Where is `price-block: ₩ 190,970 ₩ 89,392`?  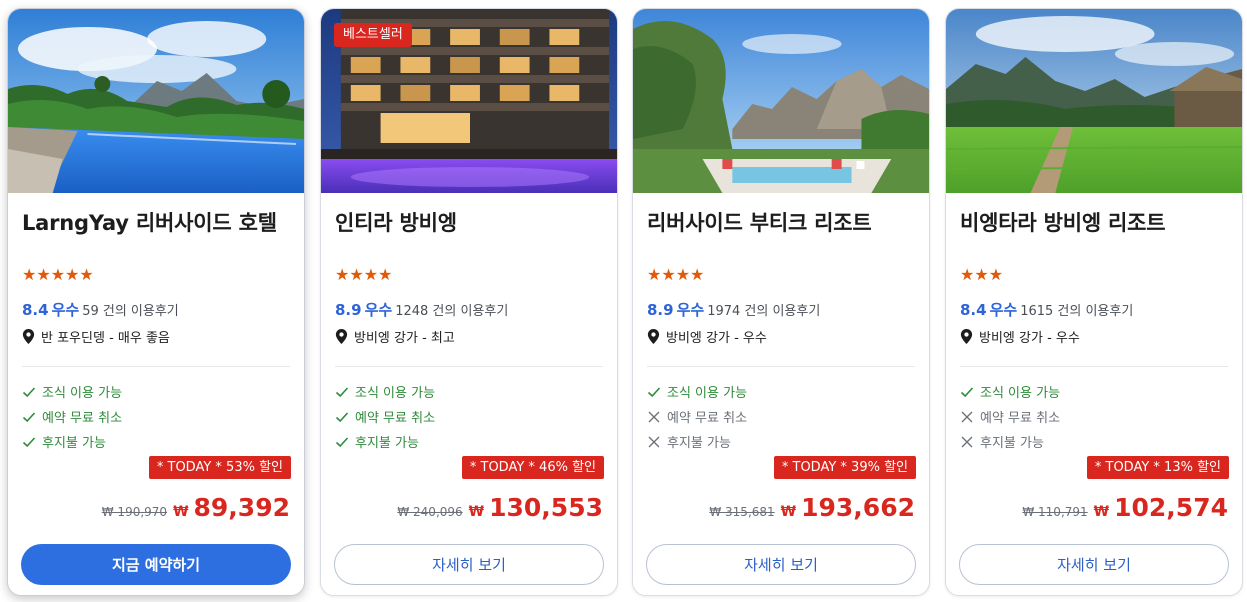 price-block: ₩ 190,970 ₩ 89,392 is located at coordinates (196, 507).